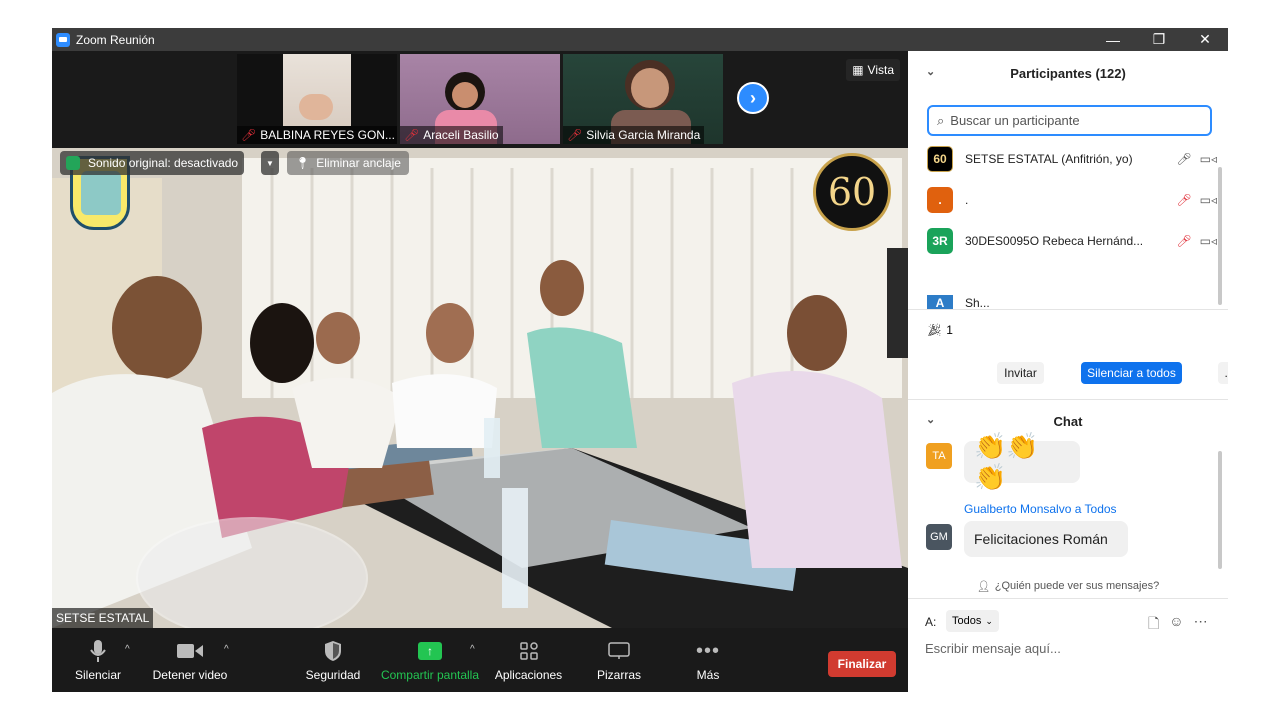  I want to click on mute-options-caret: ^, so click(127, 649).